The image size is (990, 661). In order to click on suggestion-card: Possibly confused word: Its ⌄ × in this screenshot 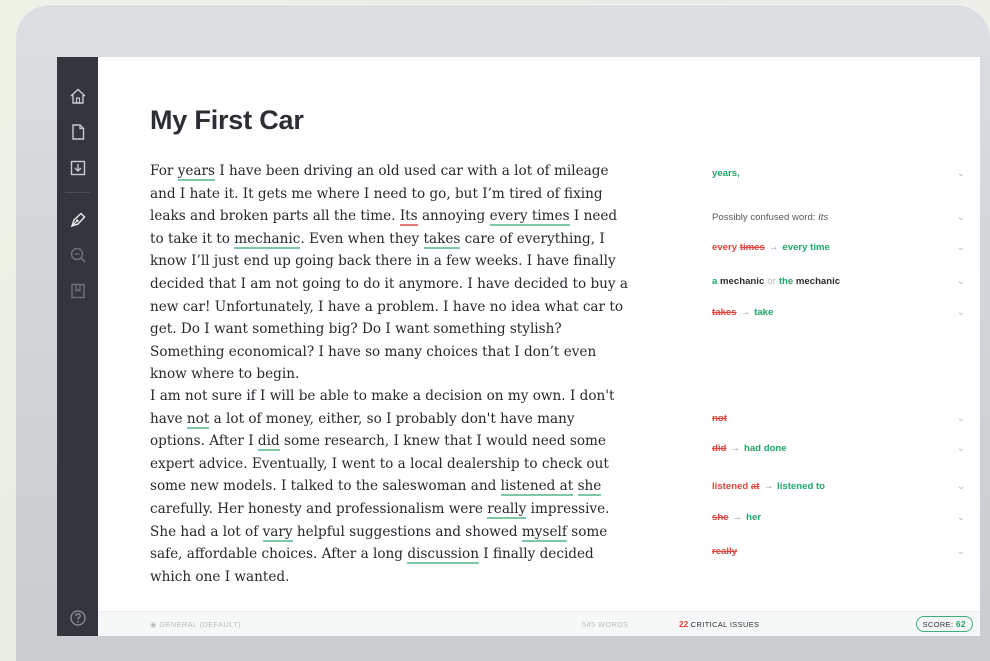, I will do `click(845, 217)`.